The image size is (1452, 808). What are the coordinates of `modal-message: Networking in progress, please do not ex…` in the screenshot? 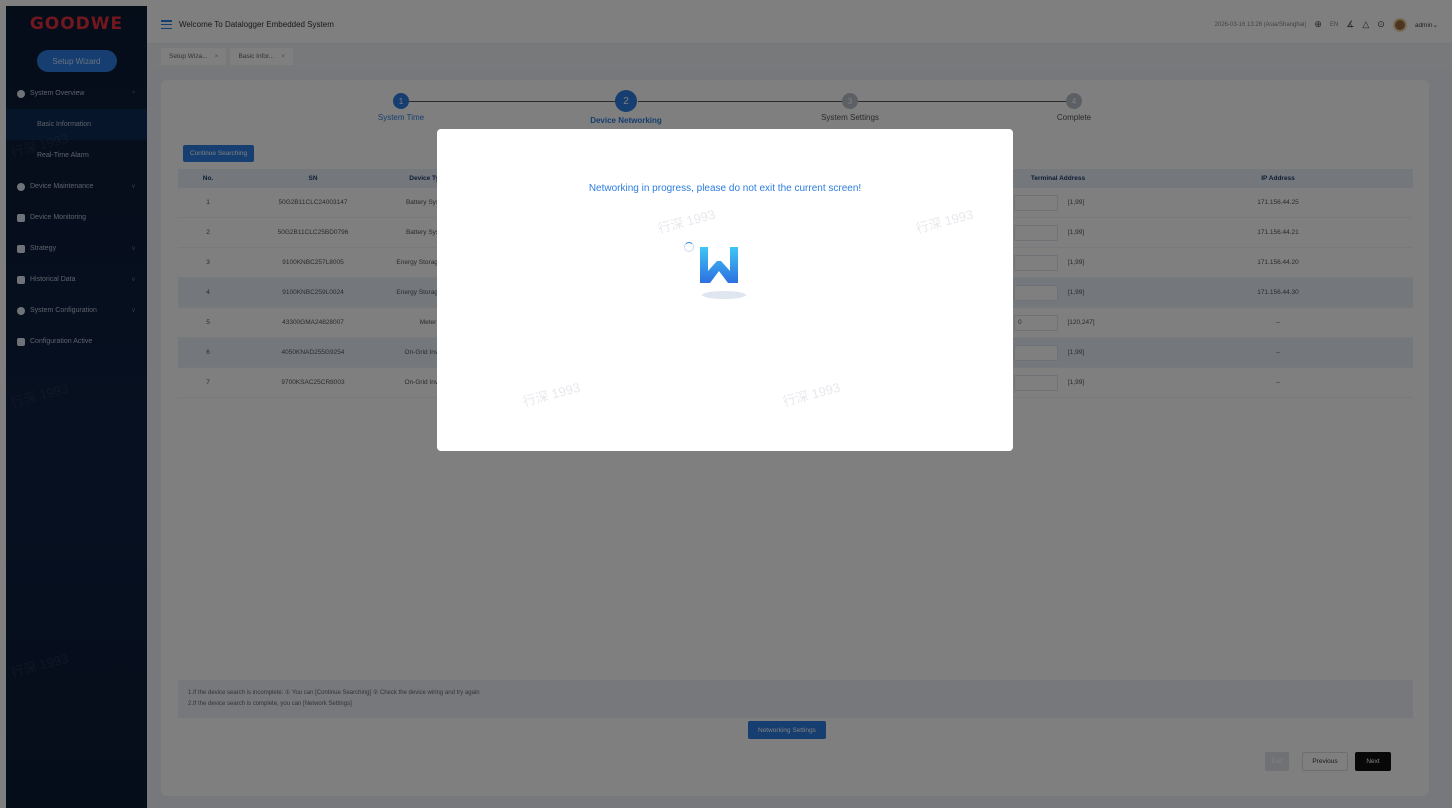 It's located at (725, 188).